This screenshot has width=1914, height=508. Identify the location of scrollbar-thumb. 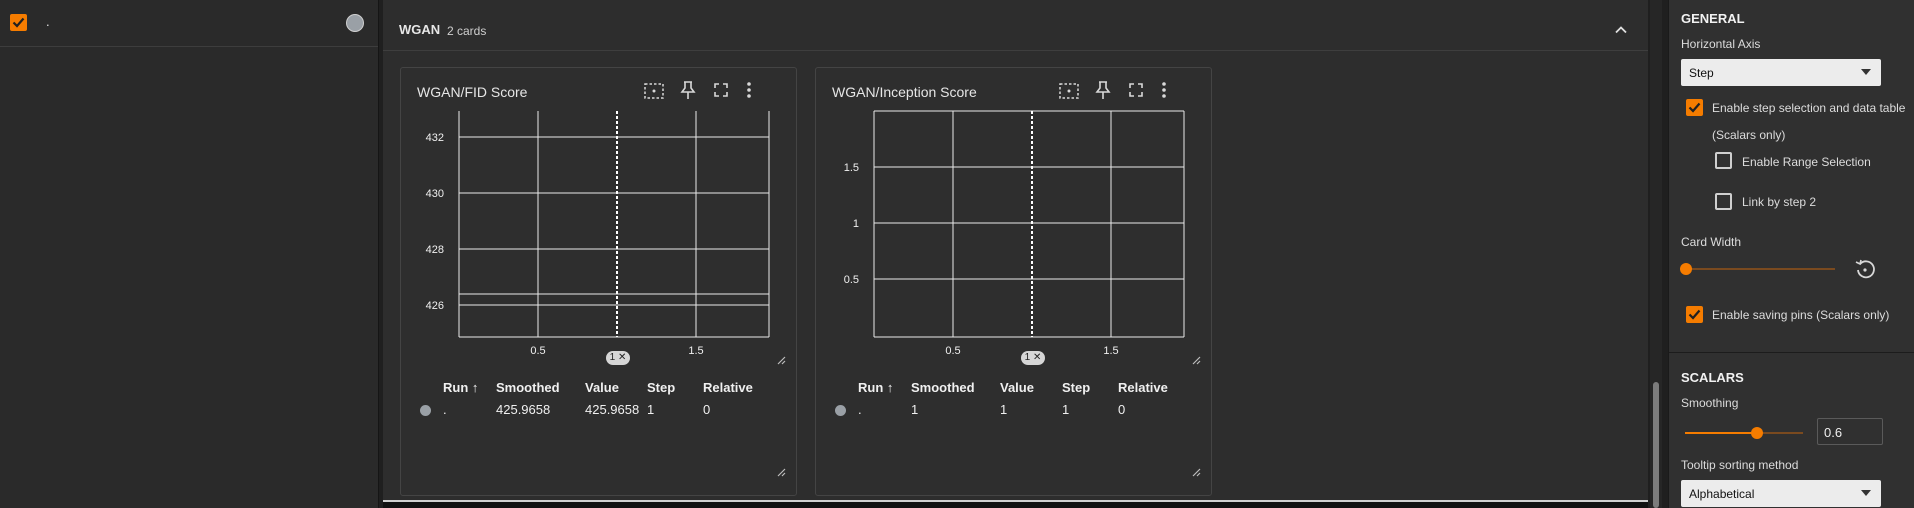
(1656, 445).